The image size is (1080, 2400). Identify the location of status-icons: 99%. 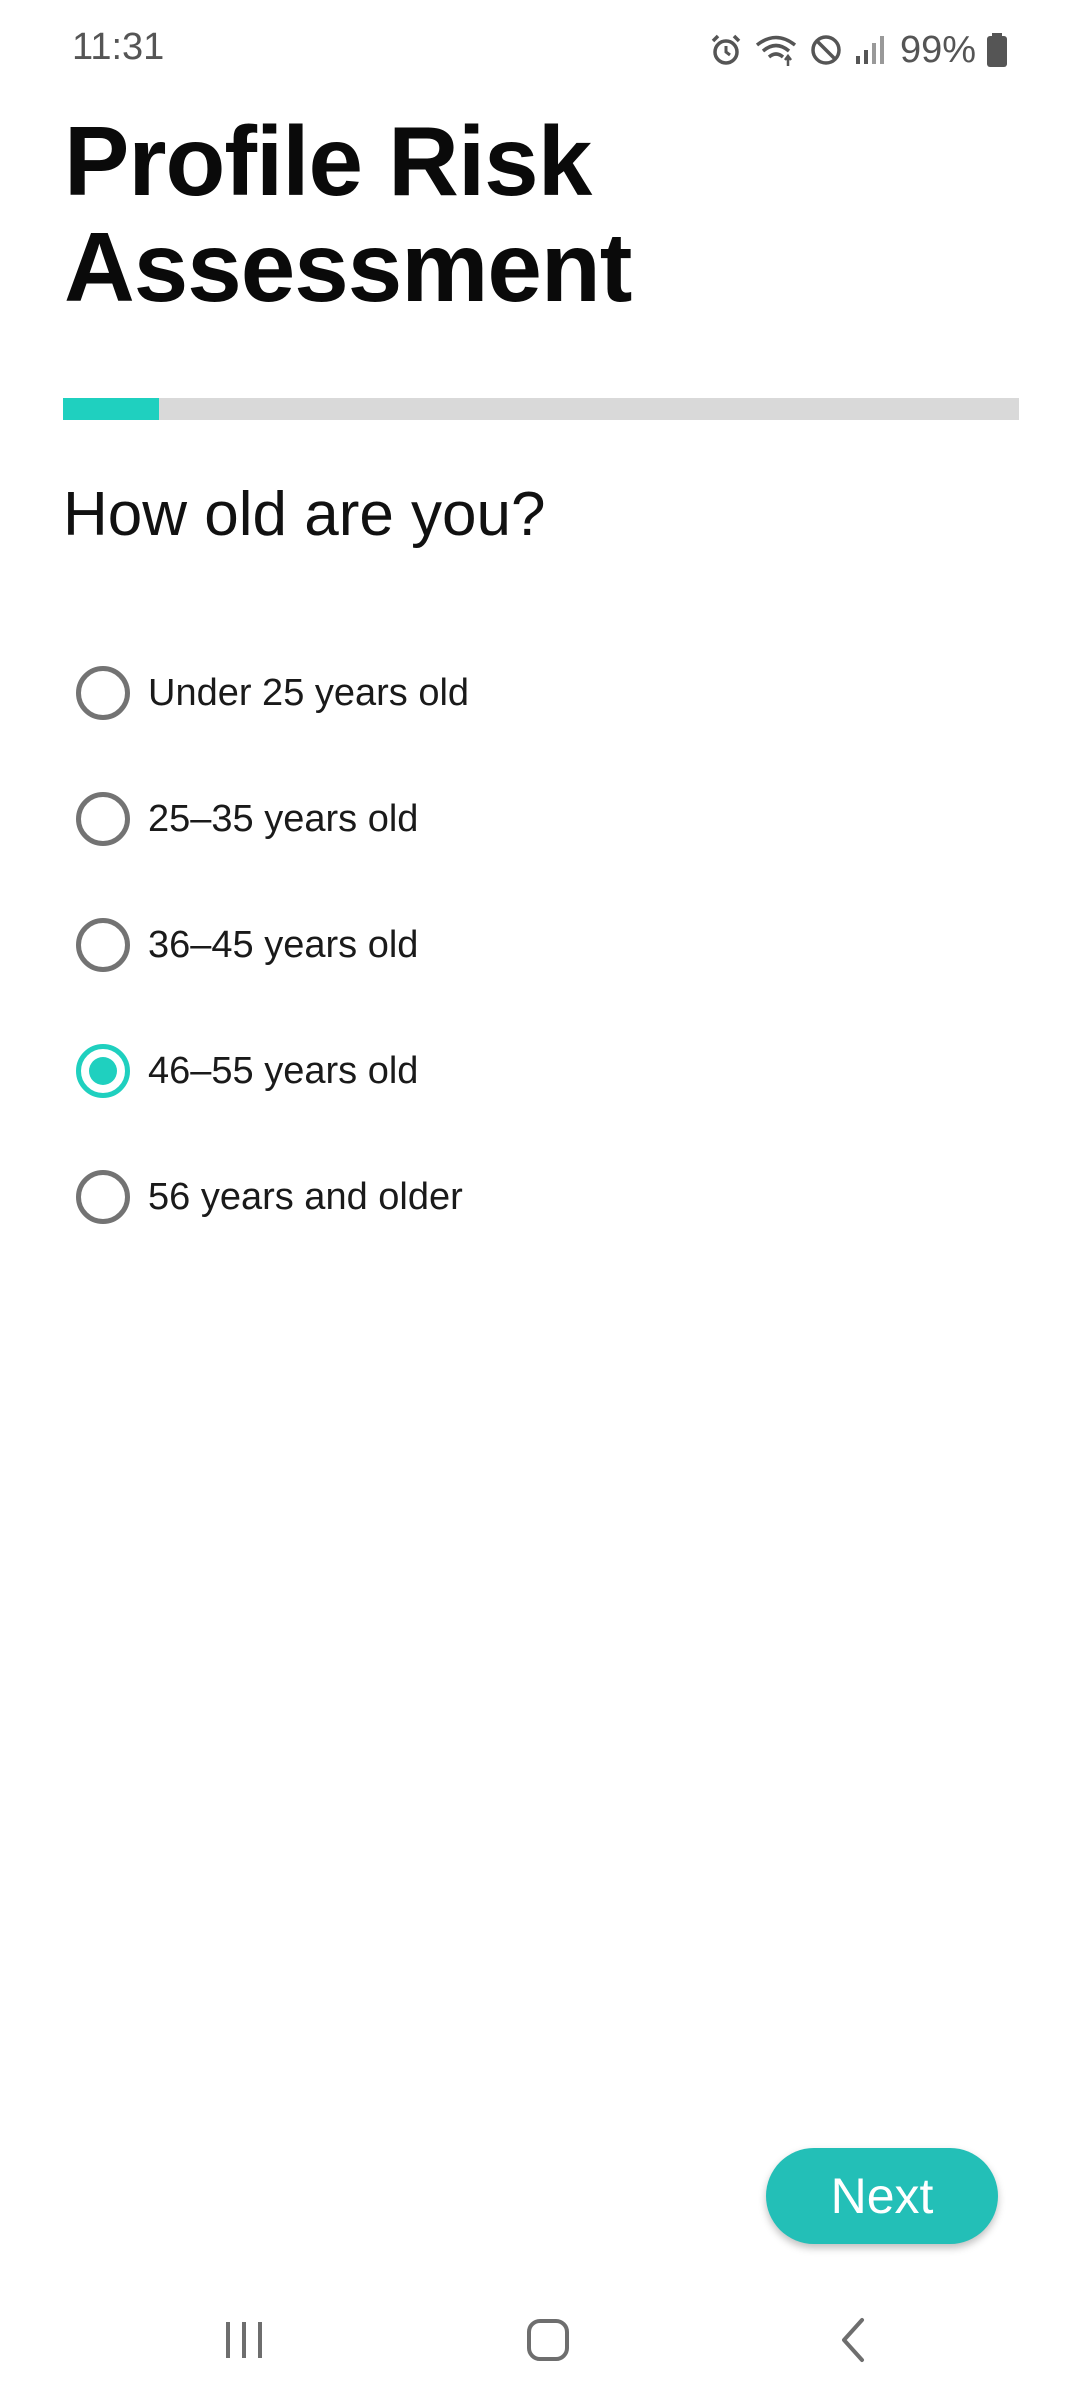
(858, 50).